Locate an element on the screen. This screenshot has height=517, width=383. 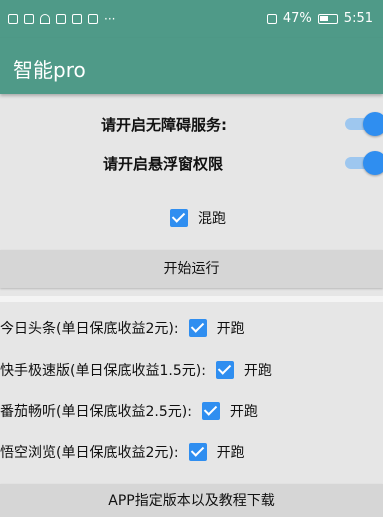
task-row: 悟空浏览(单日保底收益2元): 开跑 is located at coordinates (122, 452).